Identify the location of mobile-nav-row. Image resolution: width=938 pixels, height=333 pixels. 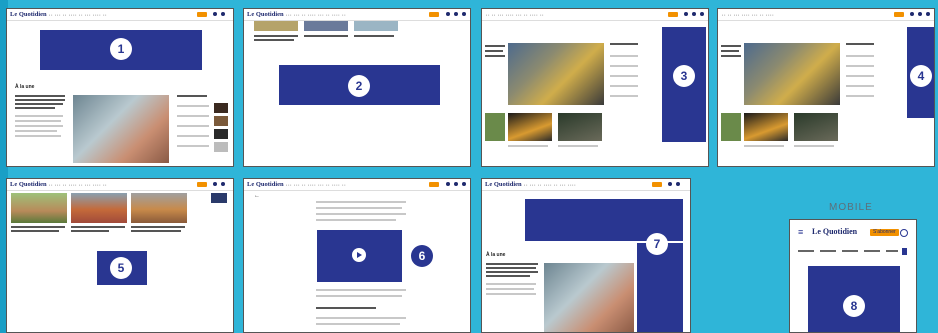
(854, 251).